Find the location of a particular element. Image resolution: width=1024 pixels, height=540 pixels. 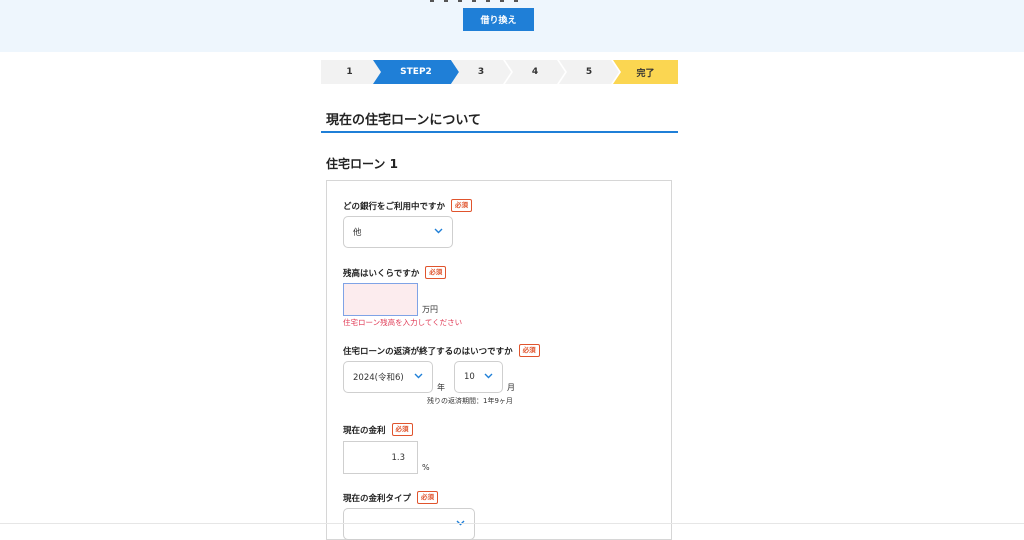

bank-question-label: どの銀行をご利用中ですか is located at coordinates (394, 206).